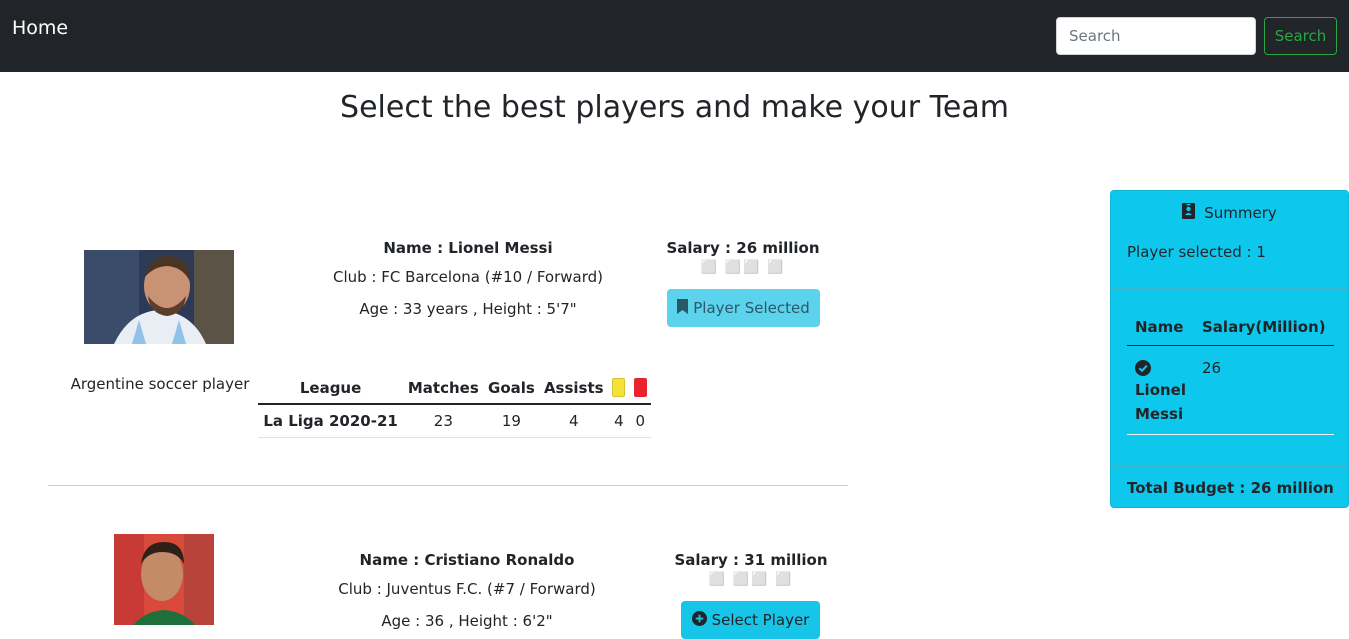 The image size is (1349, 639). I want to click on player-club: Club : FC Barcelona (#10 / Forward), so click(467, 277).